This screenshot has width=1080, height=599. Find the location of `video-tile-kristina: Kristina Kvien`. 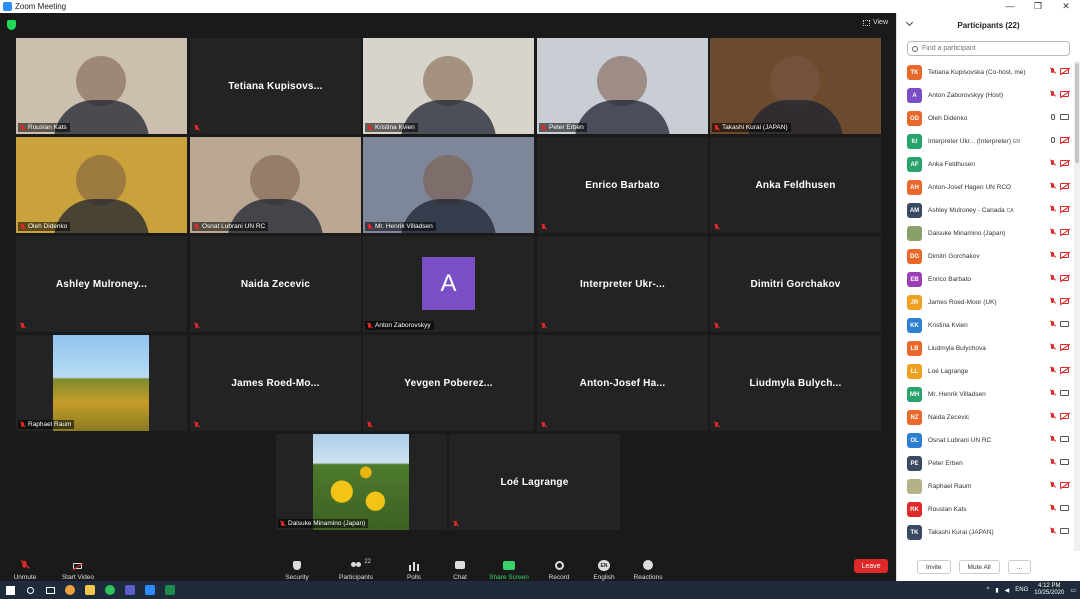

video-tile-kristina: Kristina Kvien is located at coordinates (448, 86).